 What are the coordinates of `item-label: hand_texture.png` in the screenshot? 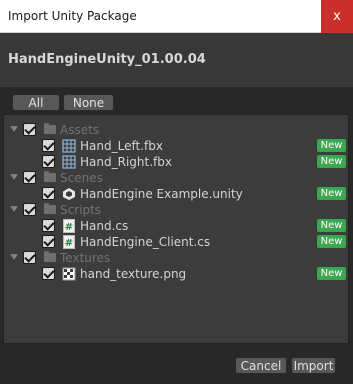 It's located at (133, 274).